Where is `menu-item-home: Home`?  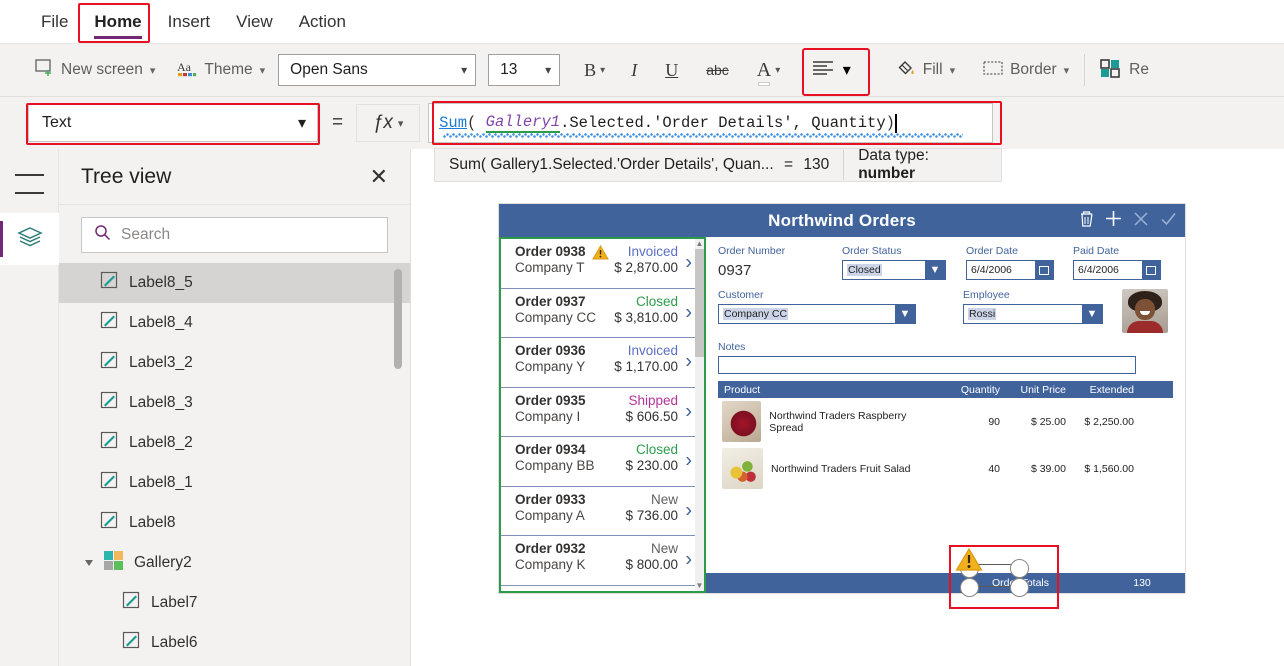
menu-item-home: Home is located at coordinates (117, 23).